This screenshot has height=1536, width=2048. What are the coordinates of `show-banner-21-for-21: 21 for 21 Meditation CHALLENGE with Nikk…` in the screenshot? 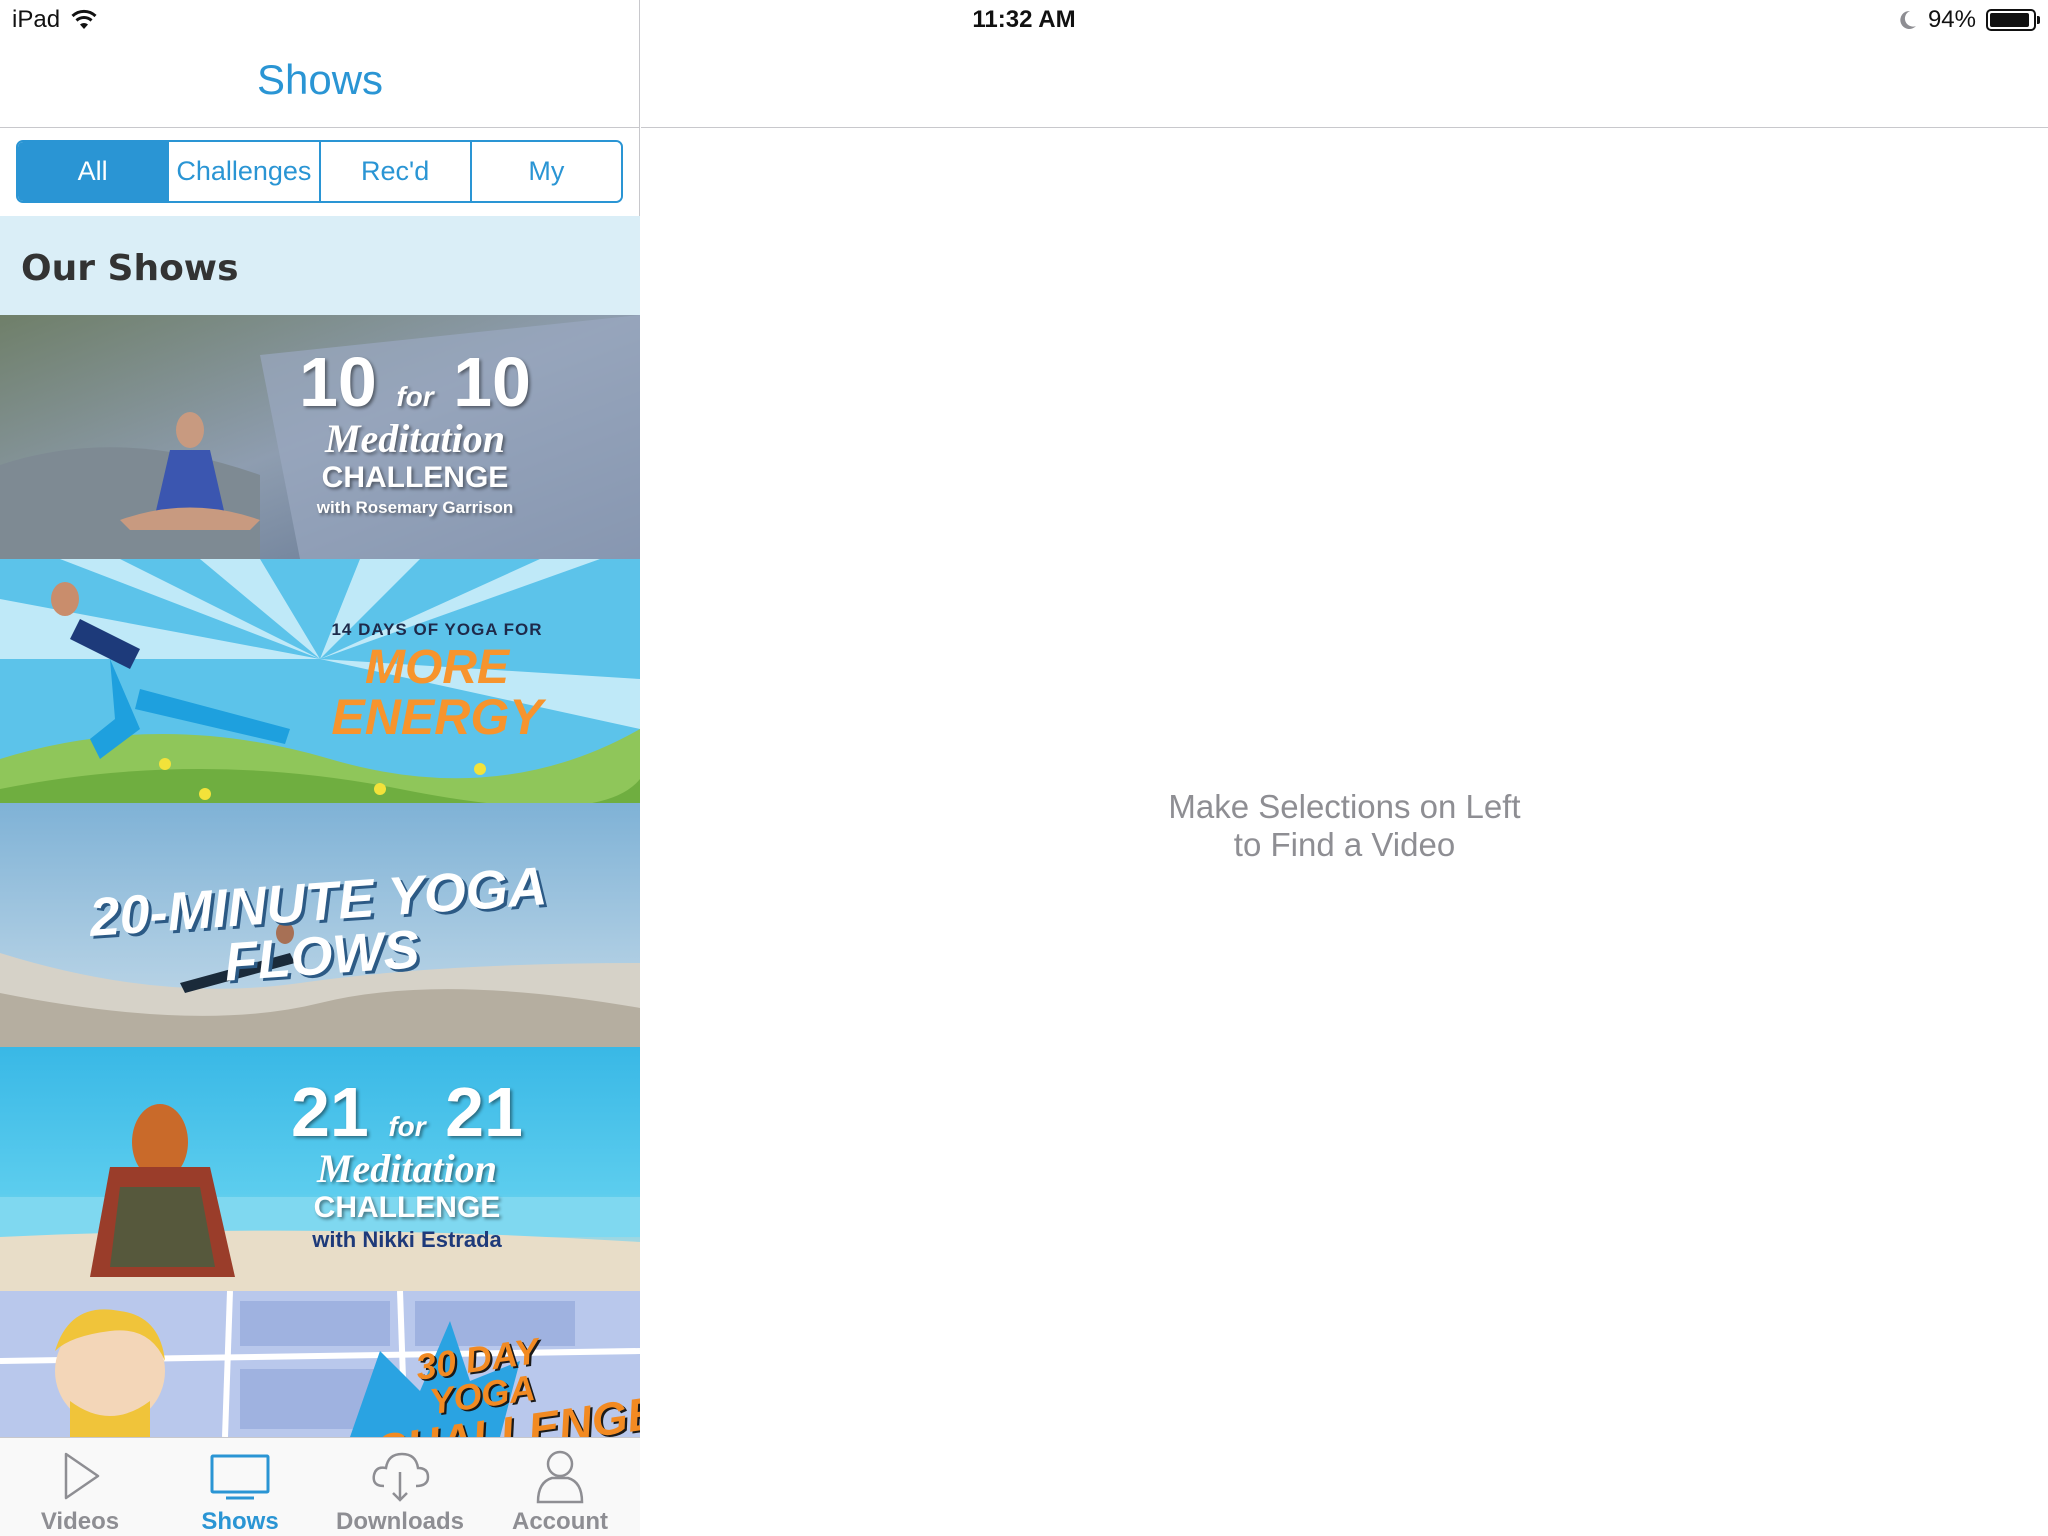 It's located at (320, 1169).